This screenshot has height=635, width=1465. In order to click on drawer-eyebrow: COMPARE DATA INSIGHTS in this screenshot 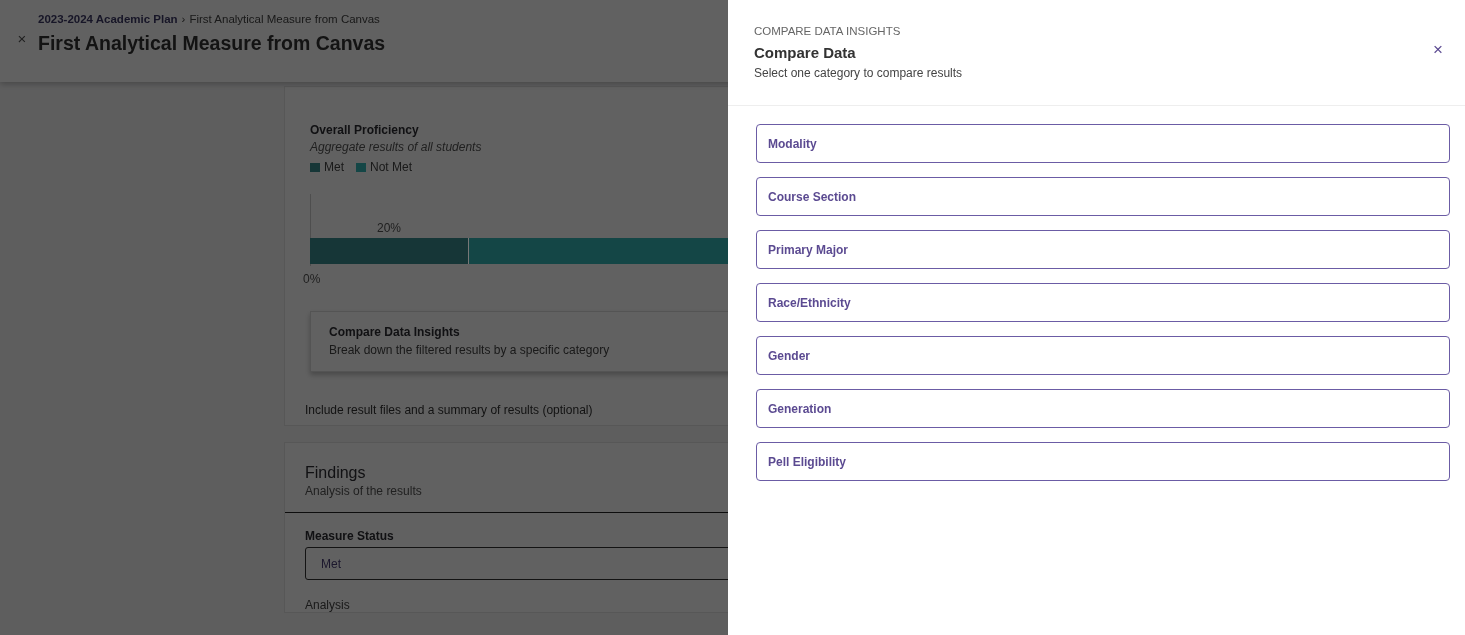, I will do `click(827, 31)`.